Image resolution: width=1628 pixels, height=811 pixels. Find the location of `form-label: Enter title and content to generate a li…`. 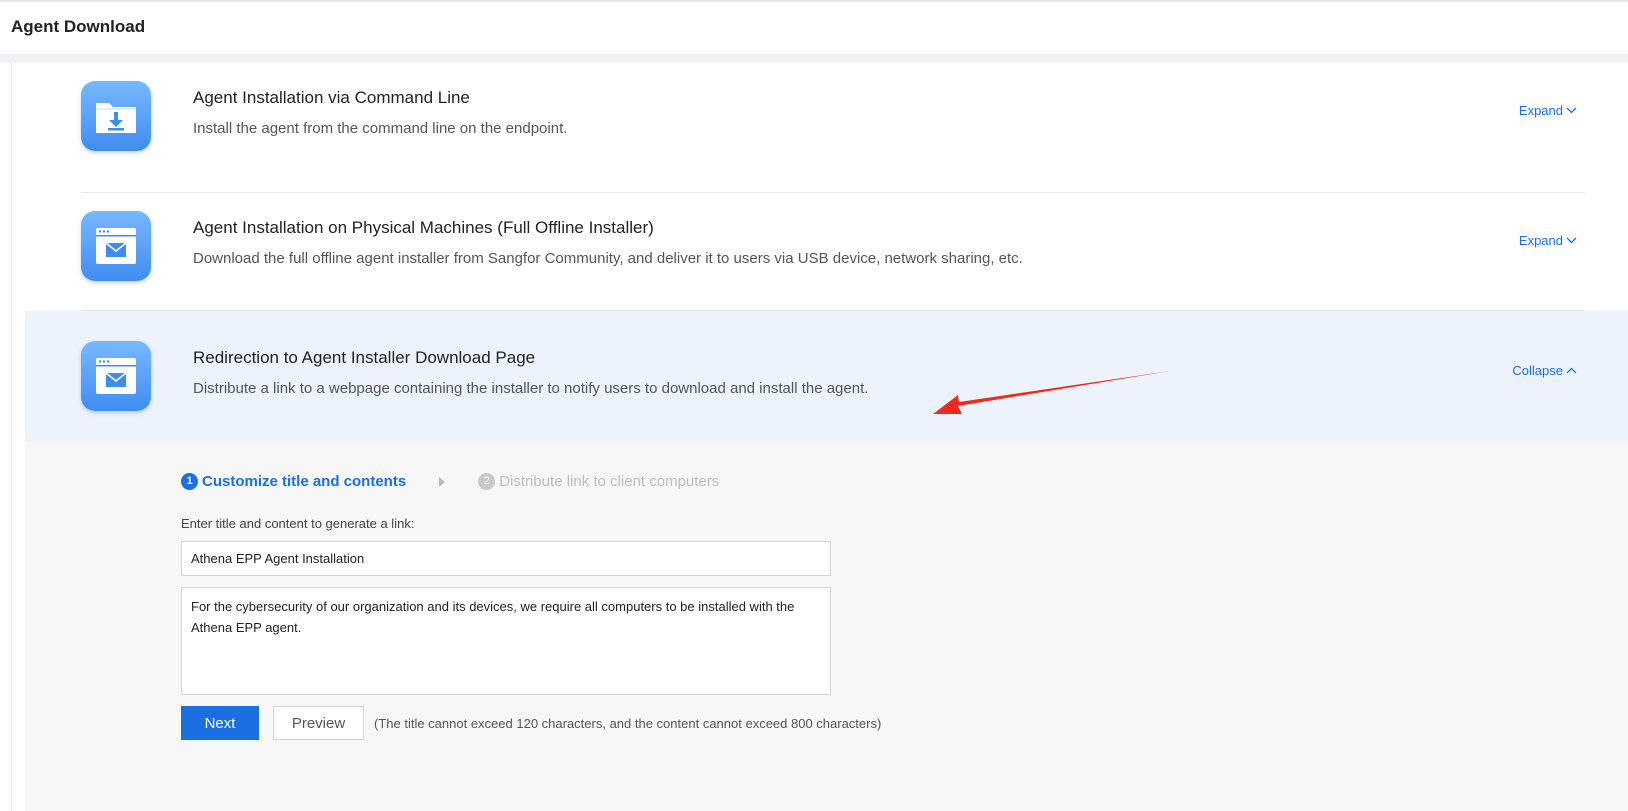

form-label: Enter title and content to generate a li… is located at coordinates (298, 523).